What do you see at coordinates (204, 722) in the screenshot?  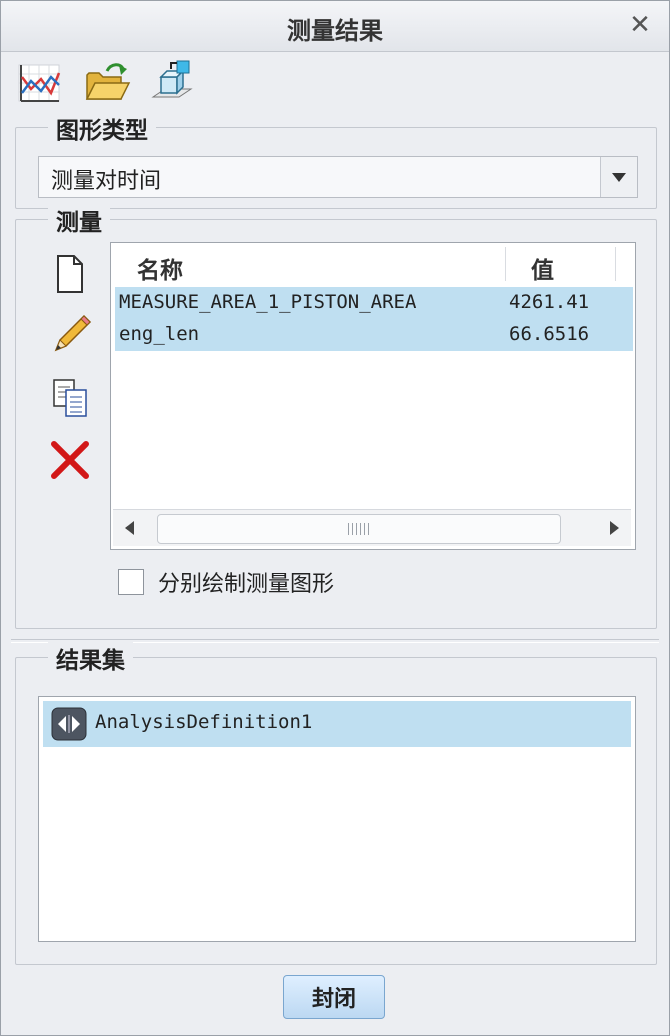 I see `result-set-name: AnalysisDefinition1` at bounding box center [204, 722].